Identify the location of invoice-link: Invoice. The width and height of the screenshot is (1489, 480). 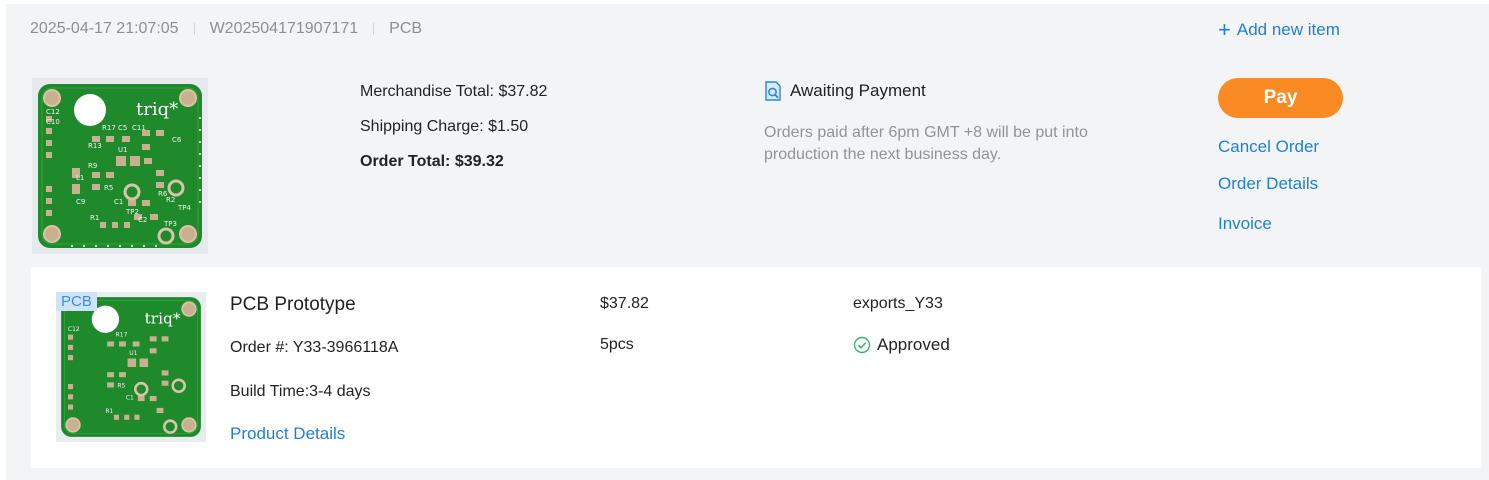
(1245, 224).